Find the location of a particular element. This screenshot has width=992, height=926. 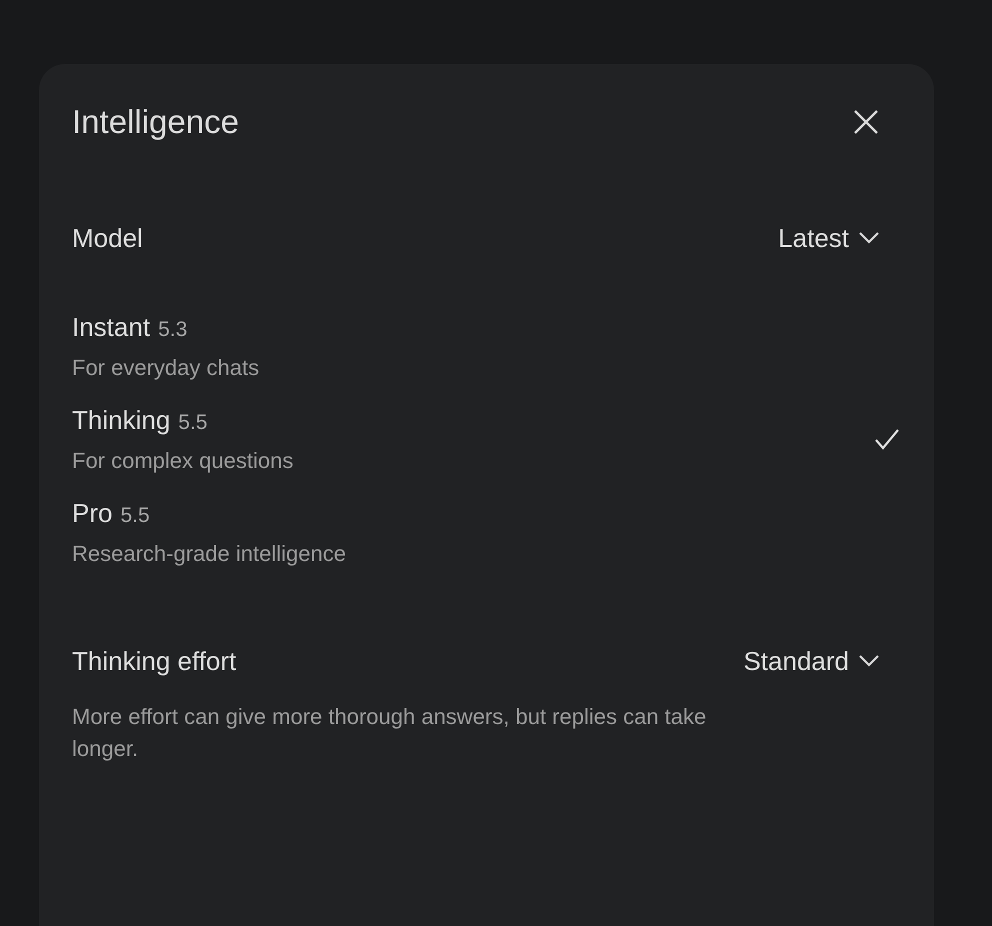

model-option: Thinking 5.5 For complex questions is located at coordinates (485, 439).